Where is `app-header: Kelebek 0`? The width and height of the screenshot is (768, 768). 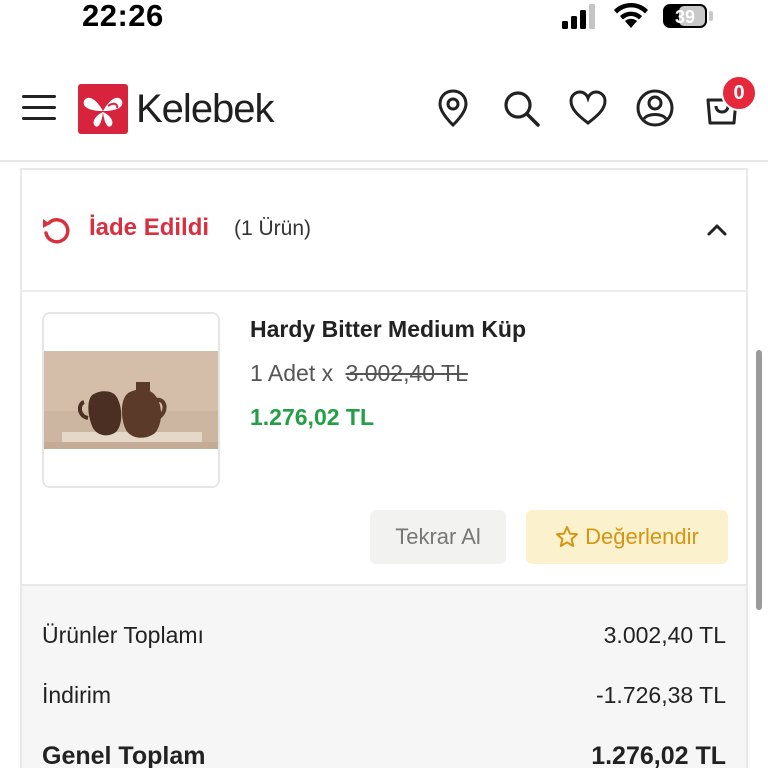
app-header: Kelebek 0 is located at coordinates (384, 111).